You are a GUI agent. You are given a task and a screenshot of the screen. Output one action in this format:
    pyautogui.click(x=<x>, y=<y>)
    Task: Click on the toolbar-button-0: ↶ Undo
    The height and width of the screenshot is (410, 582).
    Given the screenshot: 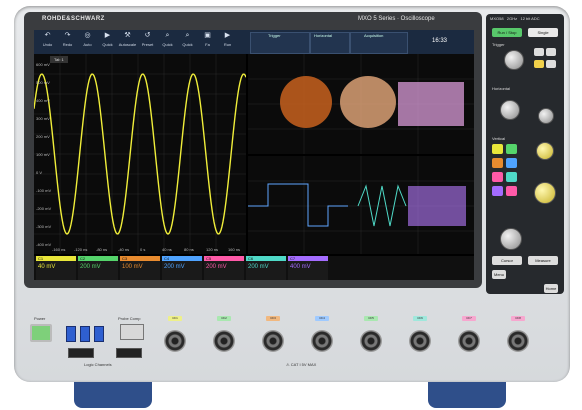 What is the action you would take?
    pyautogui.click(x=47, y=42)
    